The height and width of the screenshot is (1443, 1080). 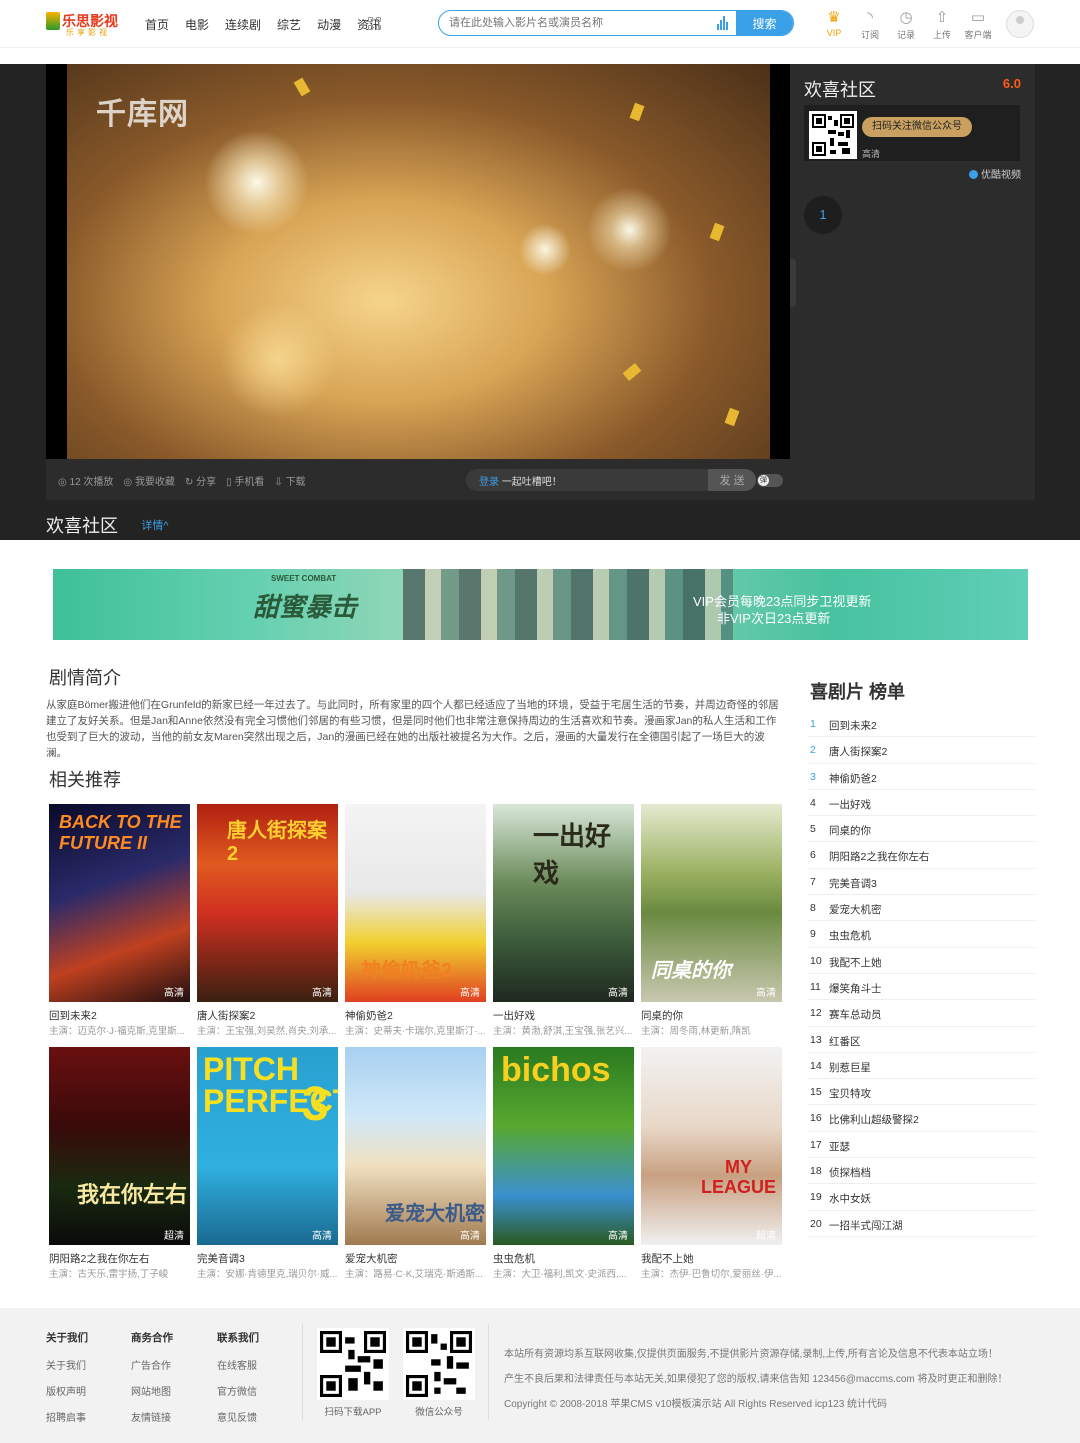 I want to click on nav-item-anime: 动漫, so click(x=329, y=24).